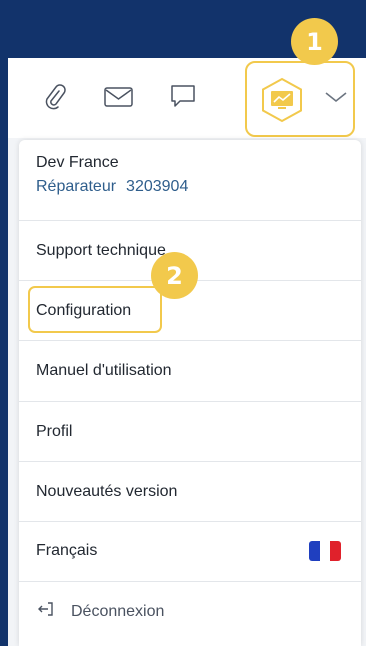 Image resolution: width=366 pixels, height=646 pixels. What do you see at coordinates (119, 97) in the screenshot?
I see `mail-icon` at bounding box center [119, 97].